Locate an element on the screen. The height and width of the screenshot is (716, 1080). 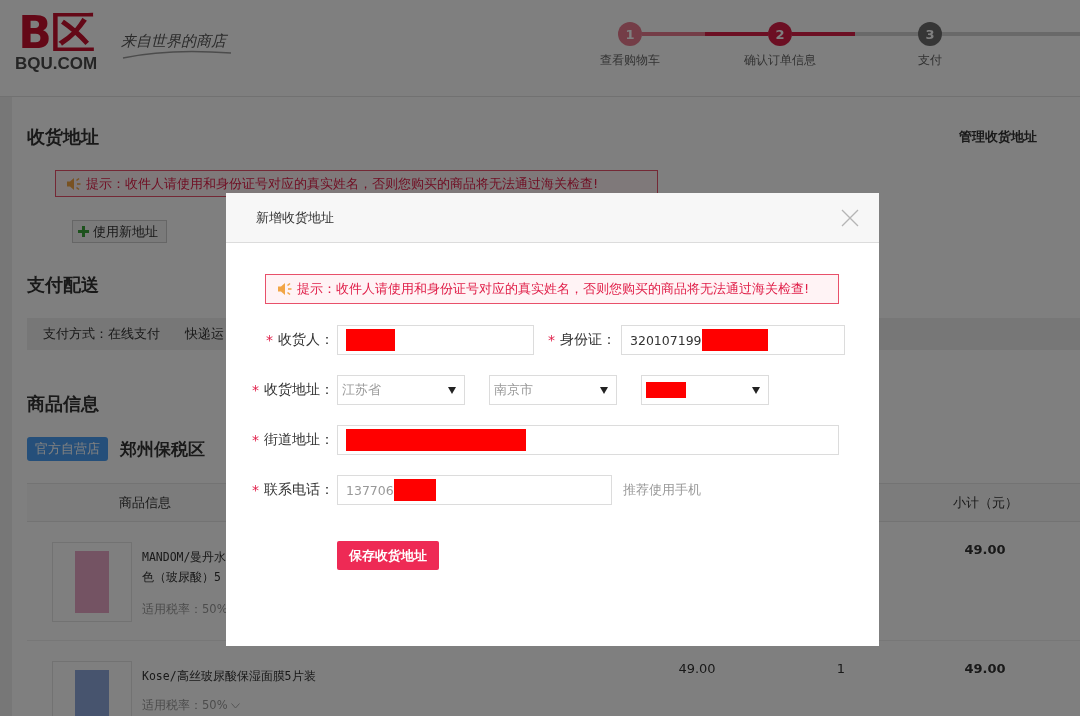
column-header: 小计（元） is located at coordinates (985, 502).